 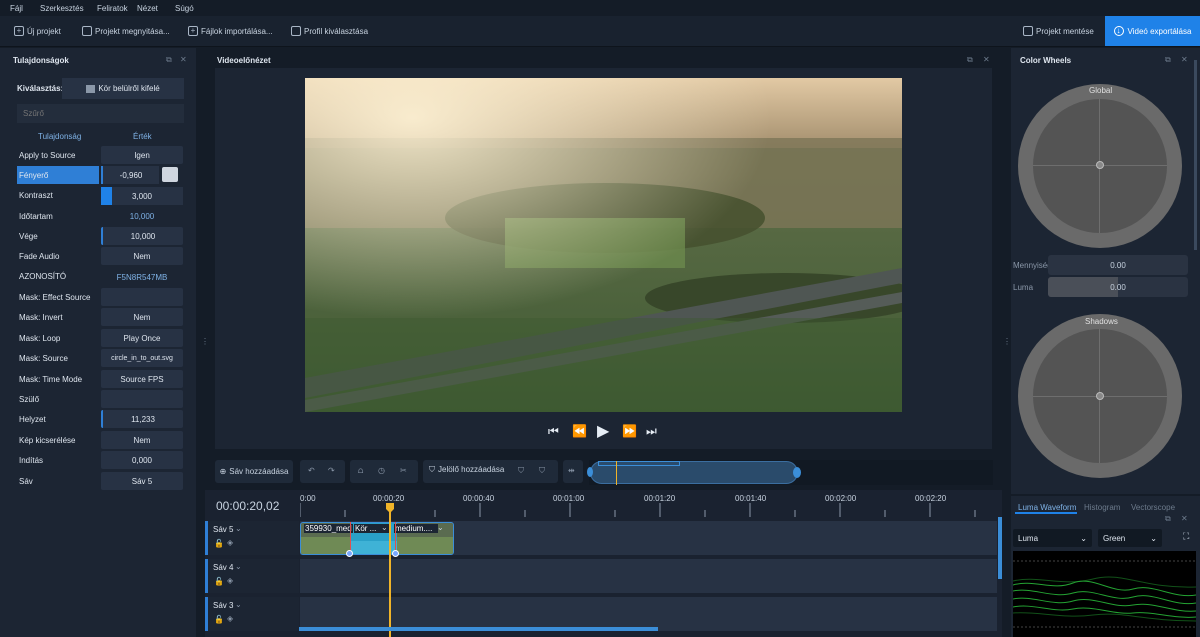 I want to click on skip-to-end-icon: ⏭, so click(x=651, y=431).